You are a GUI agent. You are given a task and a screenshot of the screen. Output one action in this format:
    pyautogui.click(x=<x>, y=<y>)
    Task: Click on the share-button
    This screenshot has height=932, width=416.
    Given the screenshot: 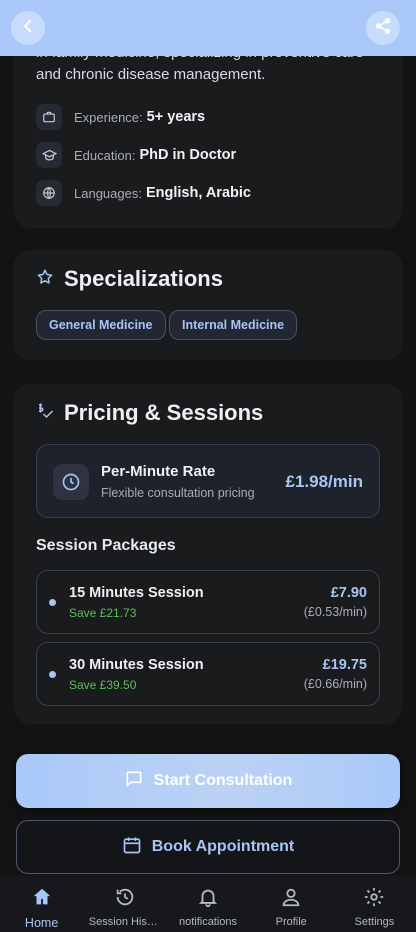 What is the action you would take?
    pyautogui.click(x=383, y=28)
    